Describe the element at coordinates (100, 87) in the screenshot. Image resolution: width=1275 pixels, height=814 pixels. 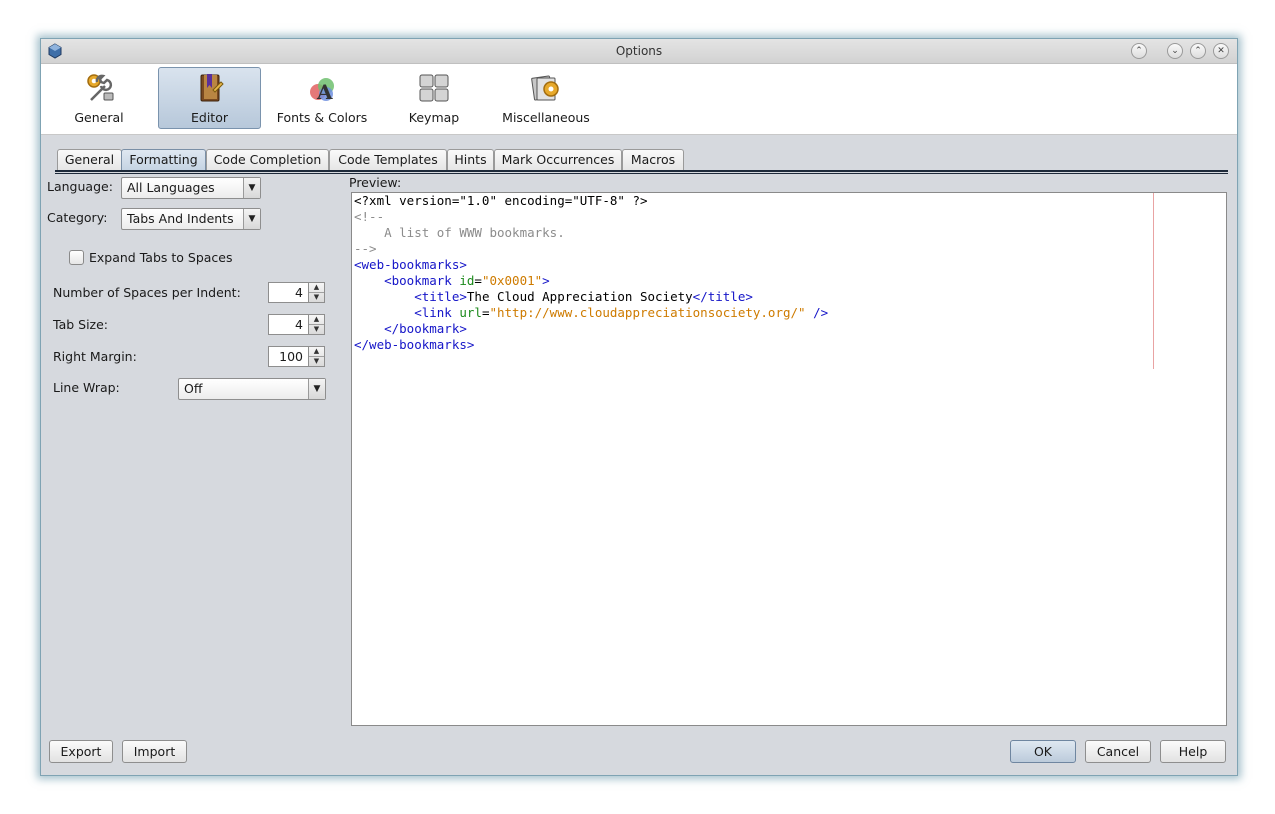
I see `wrench-gear-icon` at that location.